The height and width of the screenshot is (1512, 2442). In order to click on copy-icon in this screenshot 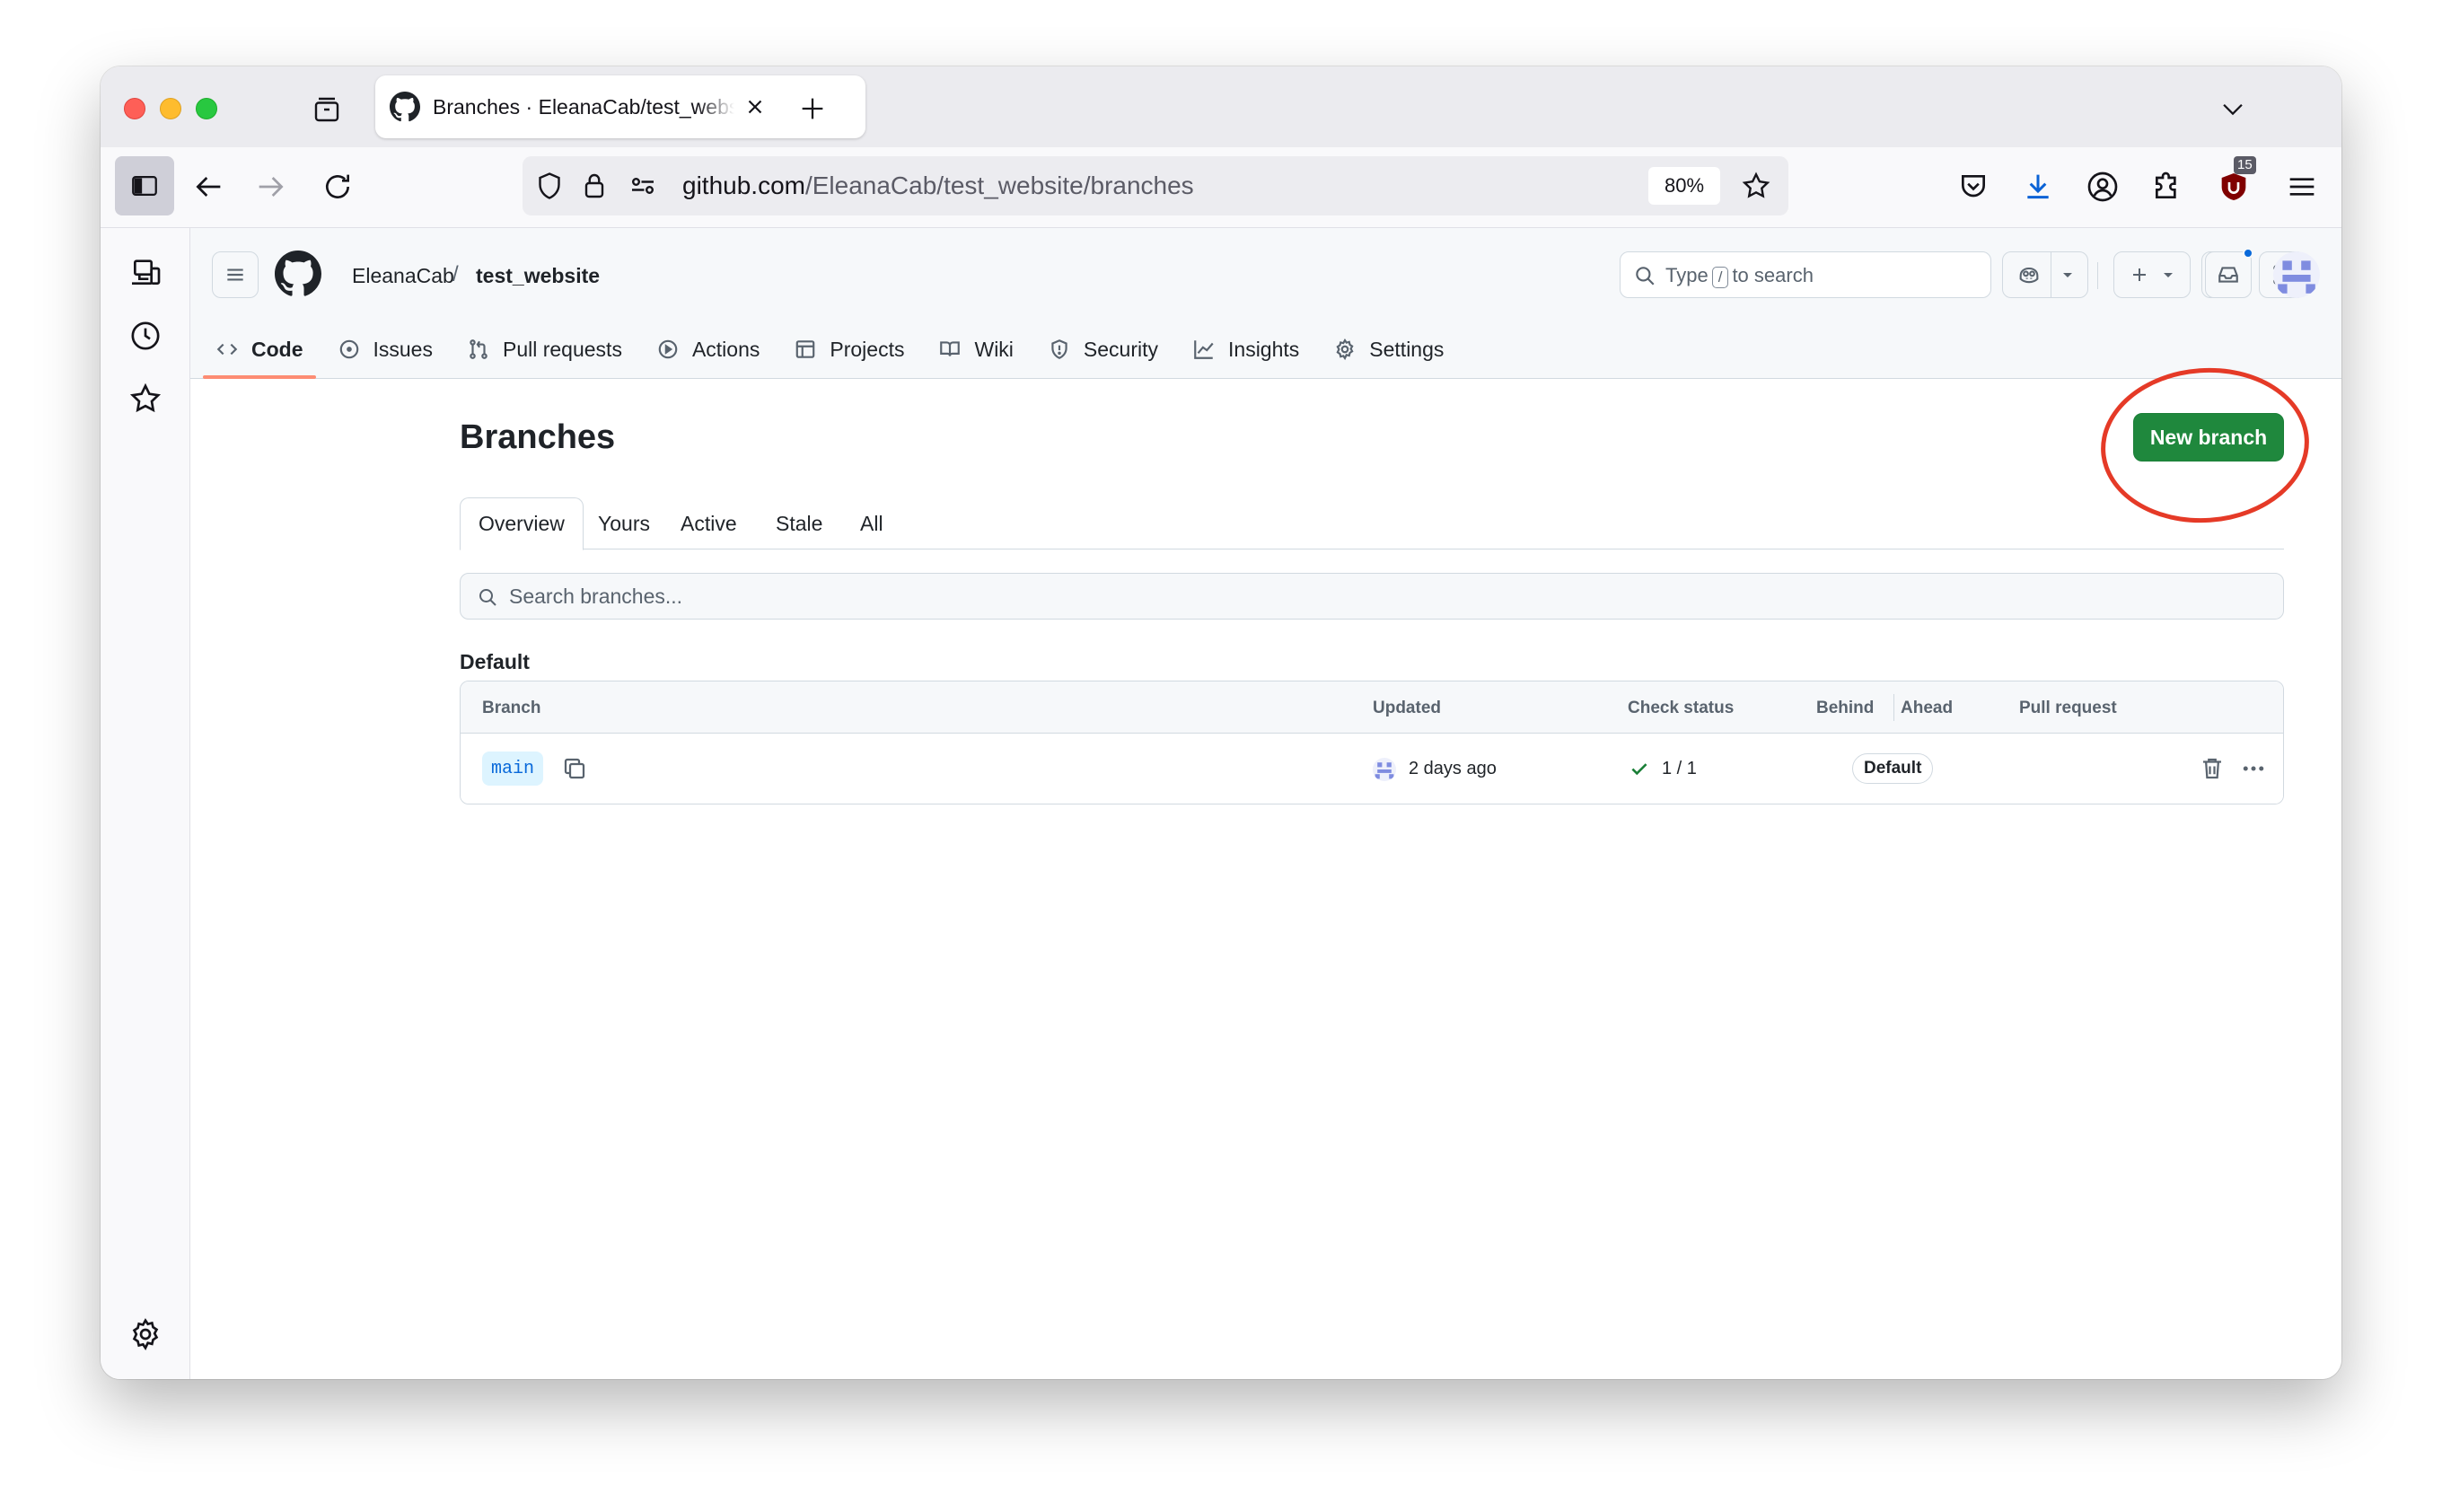, I will do `click(575, 768)`.